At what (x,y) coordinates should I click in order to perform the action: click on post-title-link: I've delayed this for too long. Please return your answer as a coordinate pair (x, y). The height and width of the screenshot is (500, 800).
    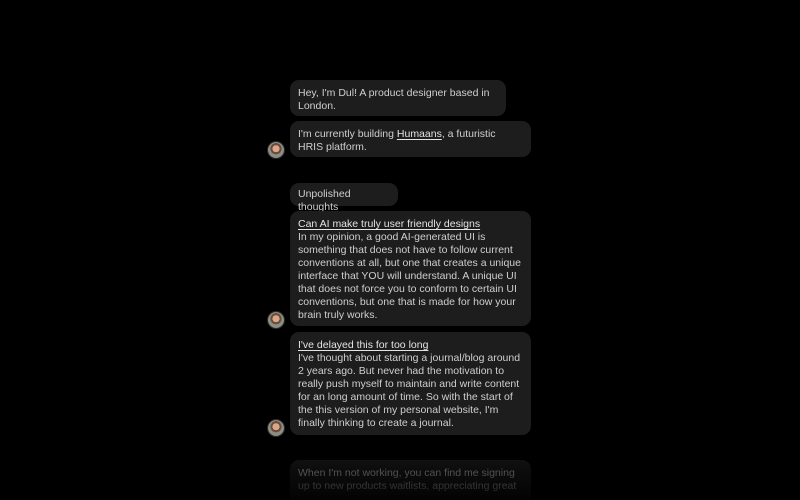
    Looking at the image, I should click on (410, 345).